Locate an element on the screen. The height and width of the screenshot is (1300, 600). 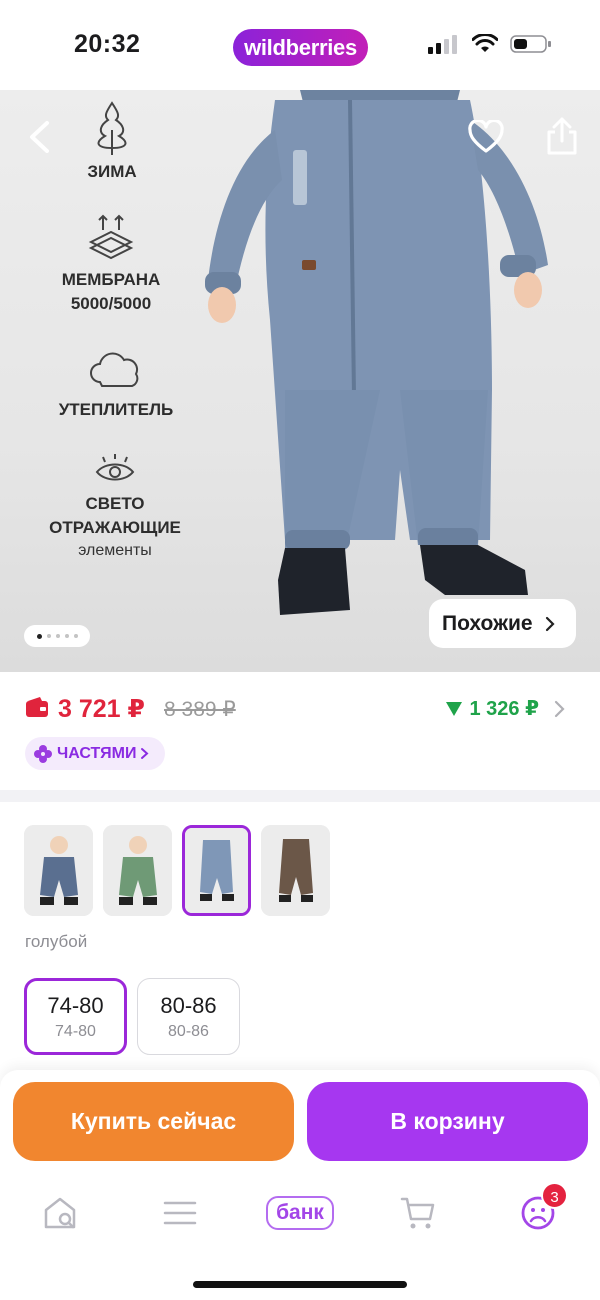
brand-logo: wildberries is located at coordinates (300, 47).